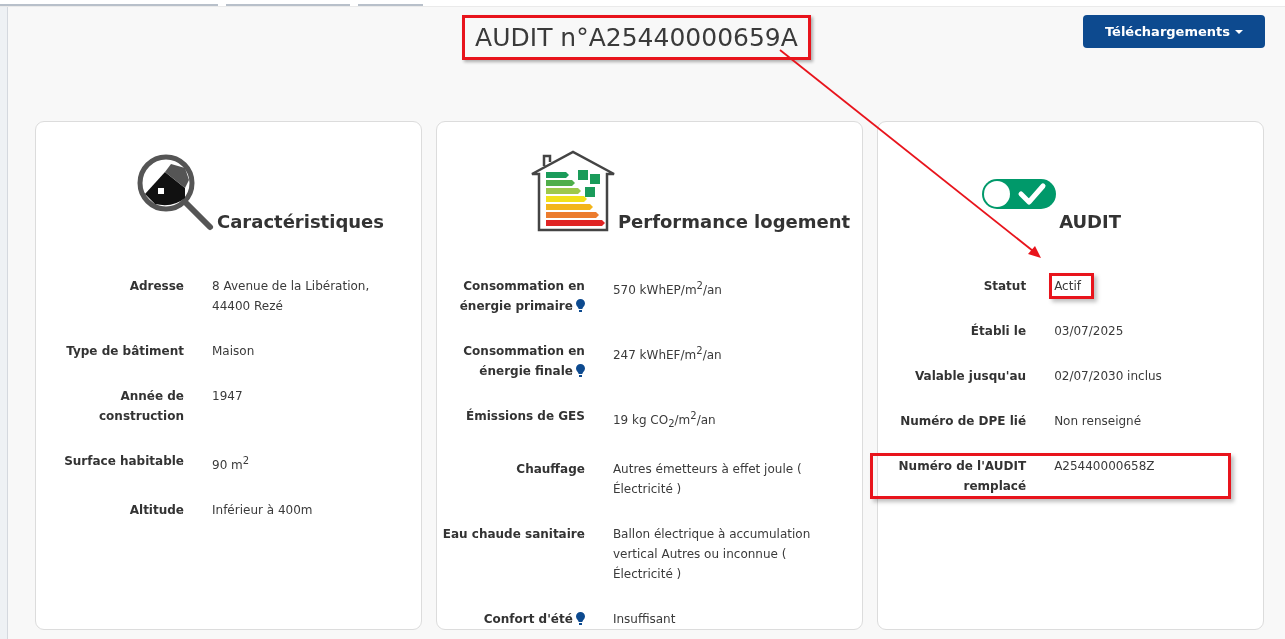 The width and height of the screenshot is (1285, 639). I want to click on field-label: Consommation en énergie finale, so click(523, 361).